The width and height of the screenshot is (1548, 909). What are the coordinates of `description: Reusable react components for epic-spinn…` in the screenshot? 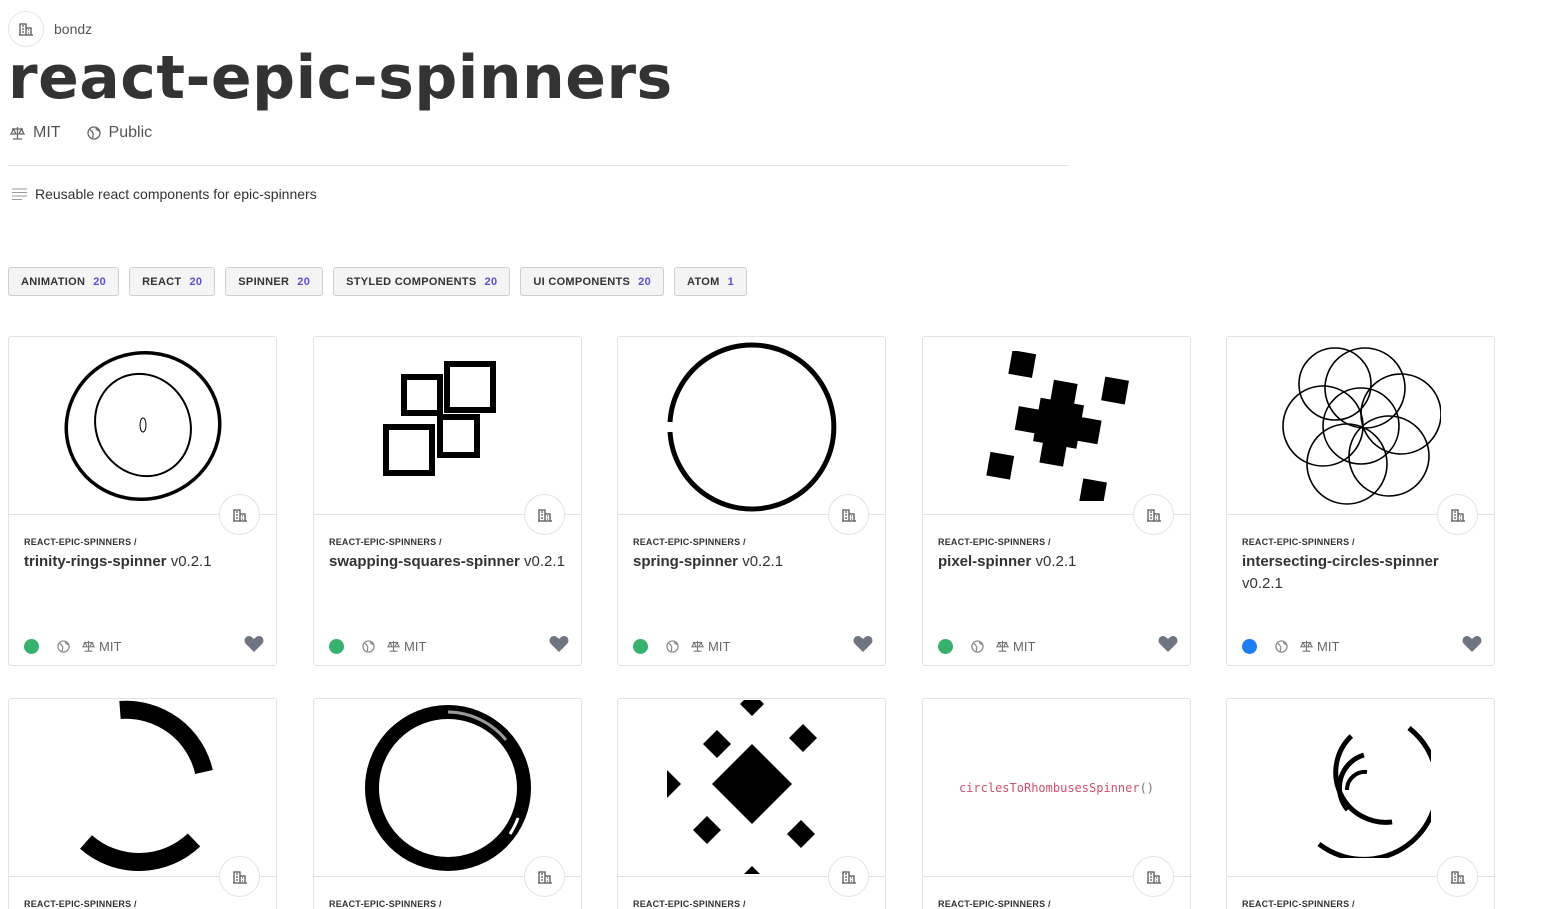 It's located at (164, 194).